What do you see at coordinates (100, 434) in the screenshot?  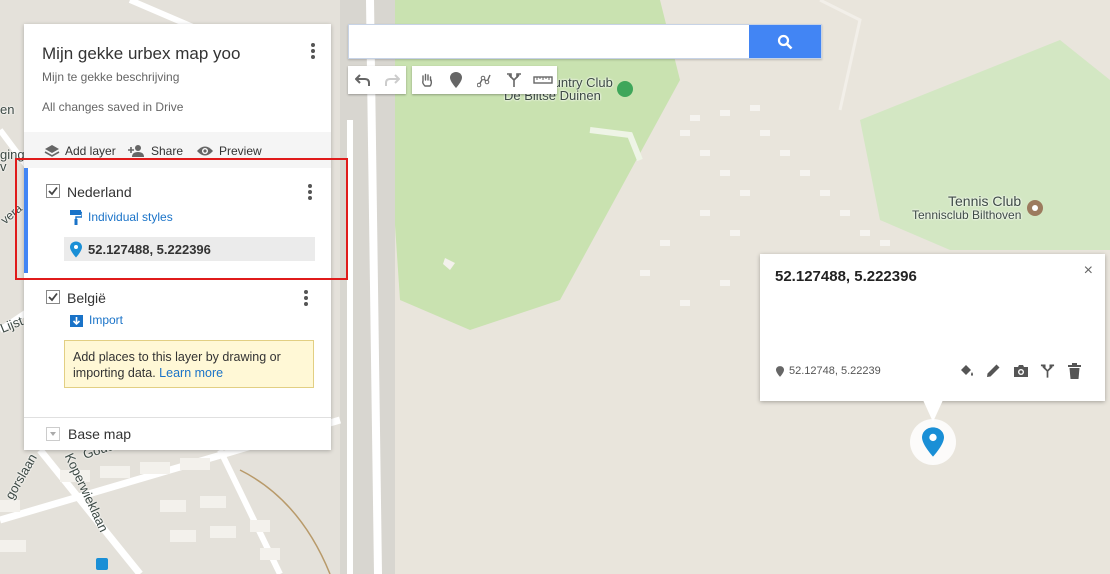 I see `base-map-label: Base map` at bounding box center [100, 434].